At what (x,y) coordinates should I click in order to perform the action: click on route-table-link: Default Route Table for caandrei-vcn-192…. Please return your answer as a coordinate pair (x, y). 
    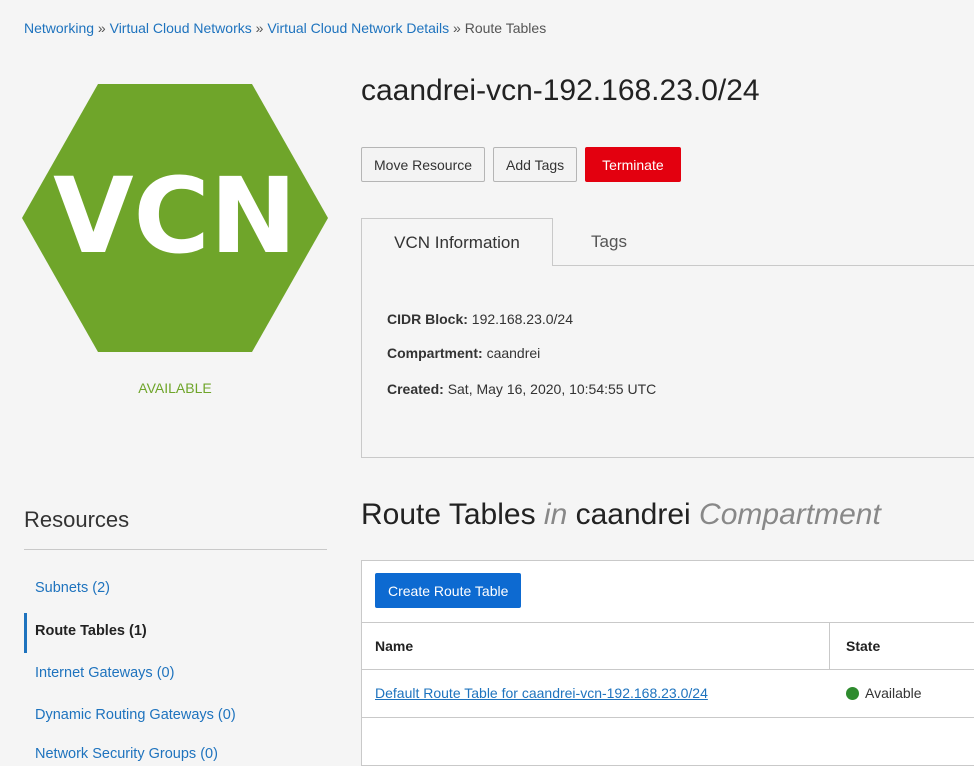
    Looking at the image, I should click on (541, 693).